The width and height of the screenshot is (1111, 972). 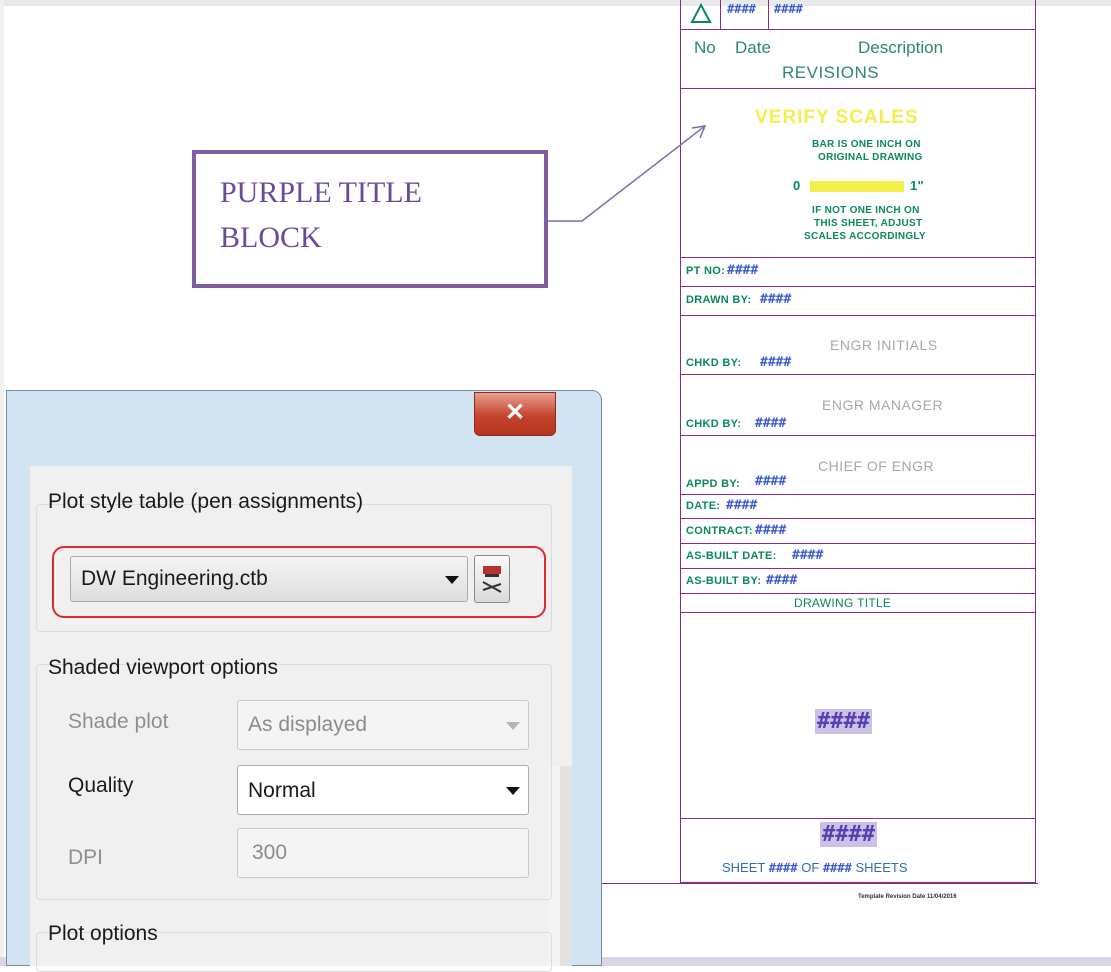 What do you see at coordinates (713, 484) in the screenshot?
I see `field-label: APPD BY:` at bounding box center [713, 484].